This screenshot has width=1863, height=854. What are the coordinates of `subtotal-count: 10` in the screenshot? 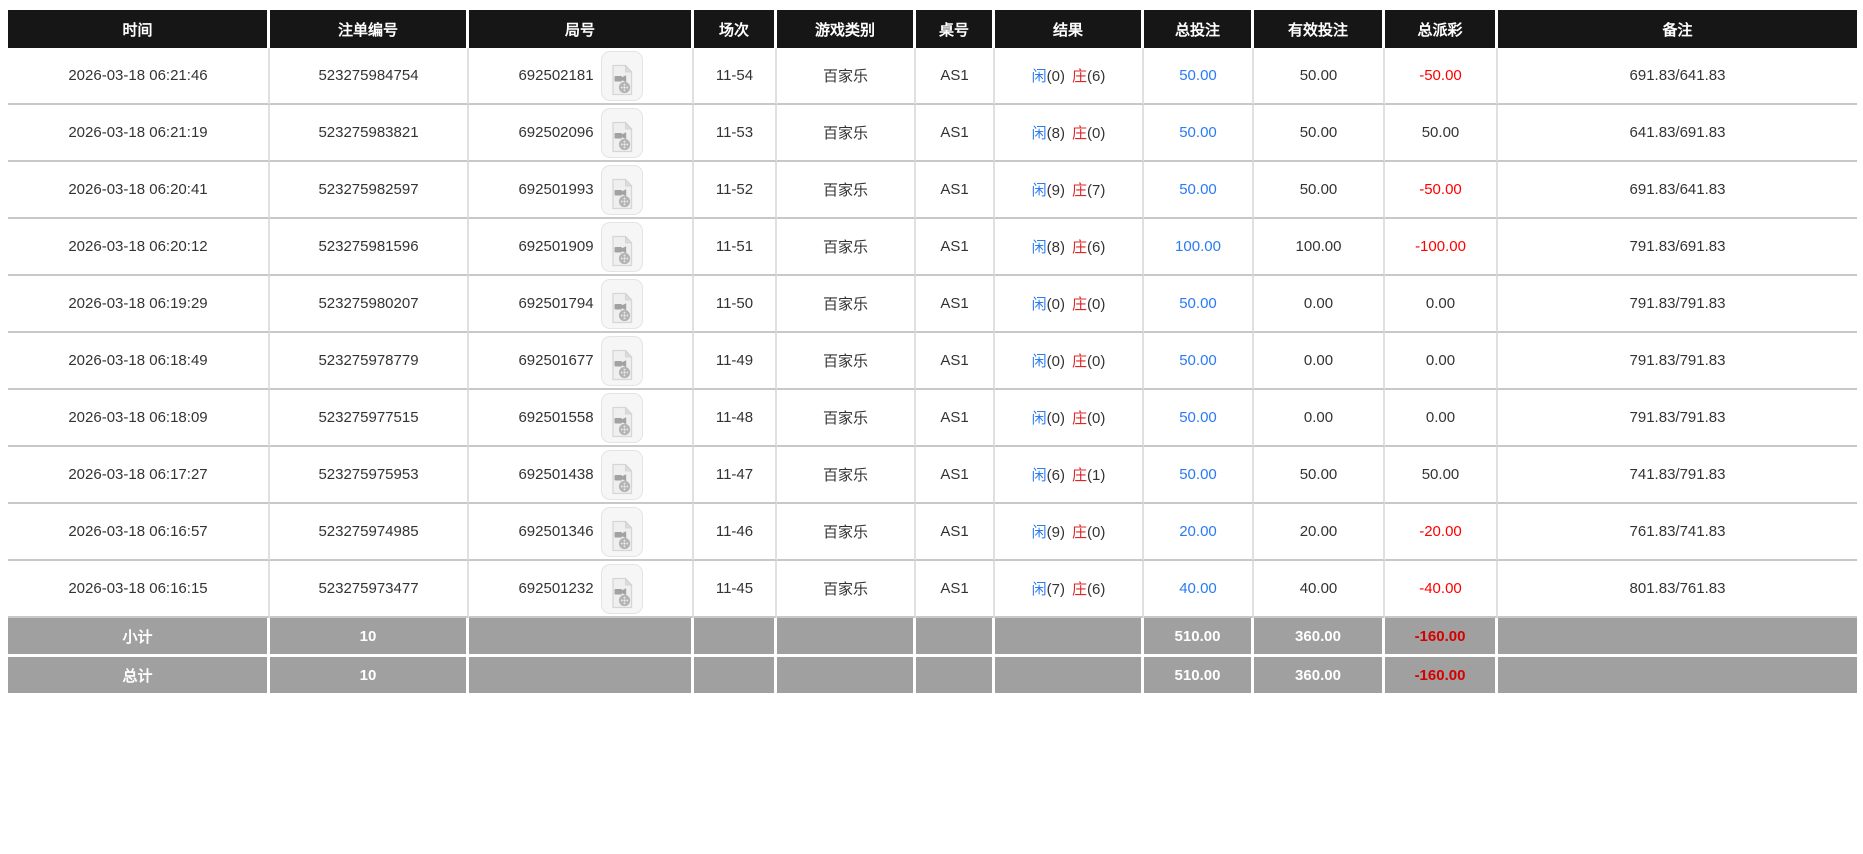 It's located at (369, 637).